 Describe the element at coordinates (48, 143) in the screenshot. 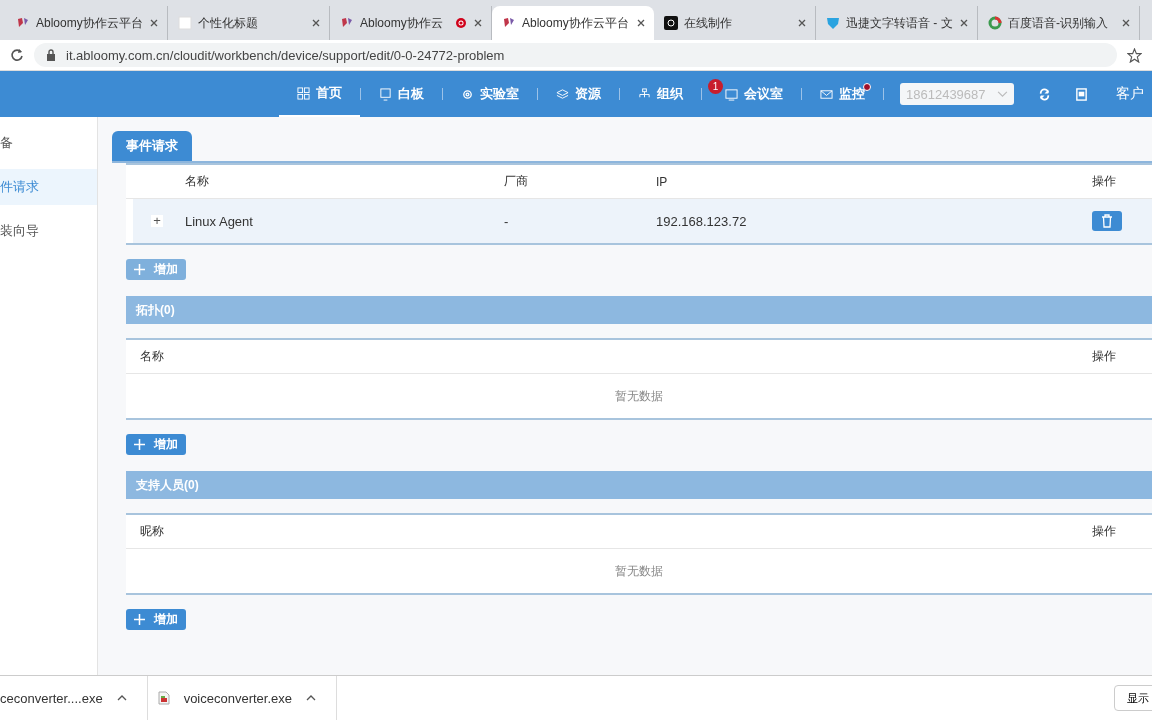

I see `sidebar-item: 备` at that location.